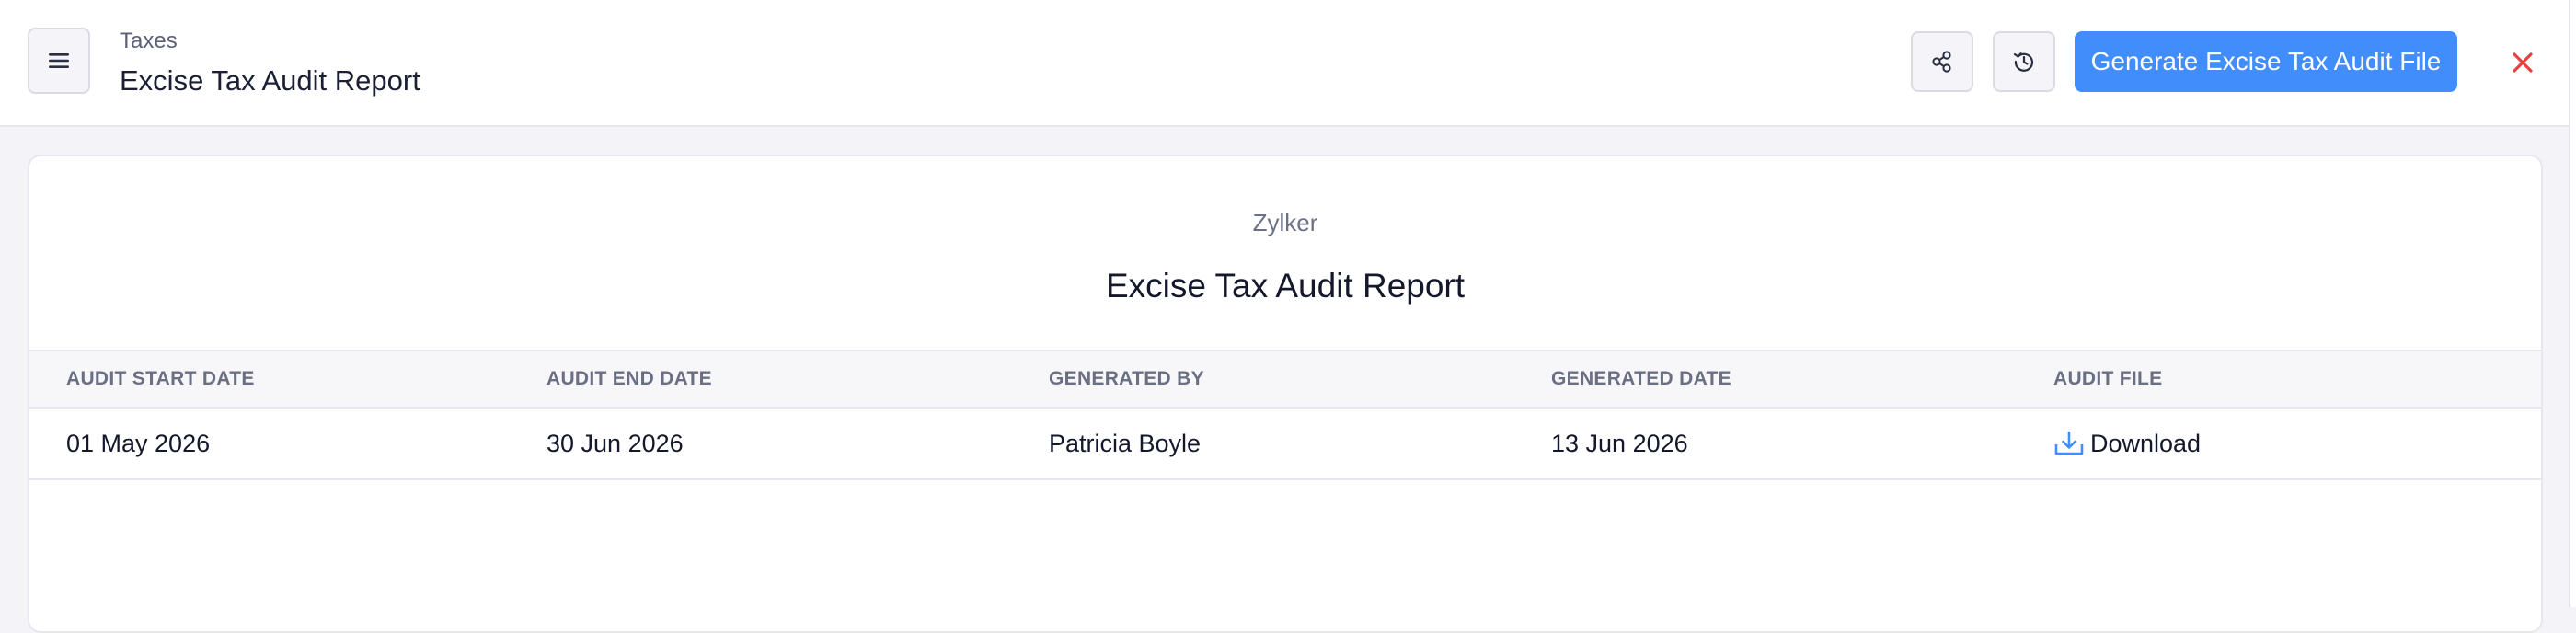 The height and width of the screenshot is (633, 2576). What do you see at coordinates (270, 80) in the screenshot?
I see `page-title: Excise Tax Audit Report` at bounding box center [270, 80].